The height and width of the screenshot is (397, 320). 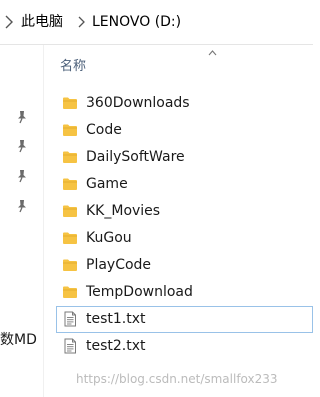 I want to click on watermark: https://blog.csdn.net/smallfox233, so click(x=177, y=379).